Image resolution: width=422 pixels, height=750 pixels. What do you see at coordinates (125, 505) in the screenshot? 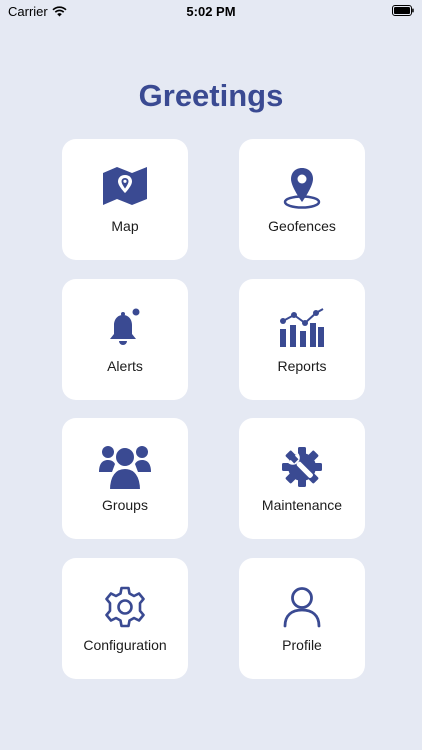
I see `groups-label: Groups` at bounding box center [125, 505].